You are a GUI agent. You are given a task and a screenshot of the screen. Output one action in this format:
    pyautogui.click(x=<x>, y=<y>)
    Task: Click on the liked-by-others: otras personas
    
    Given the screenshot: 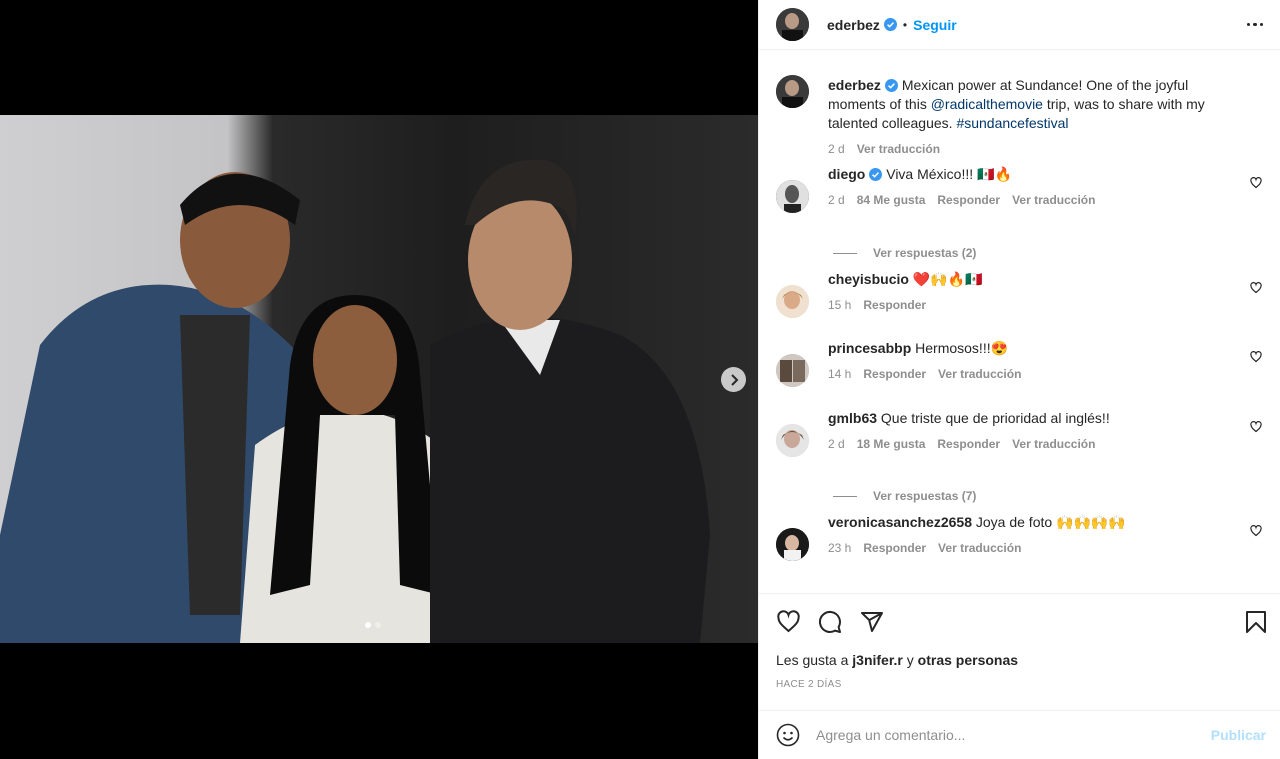 What is the action you would take?
    pyautogui.click(x=968, y=660)
    